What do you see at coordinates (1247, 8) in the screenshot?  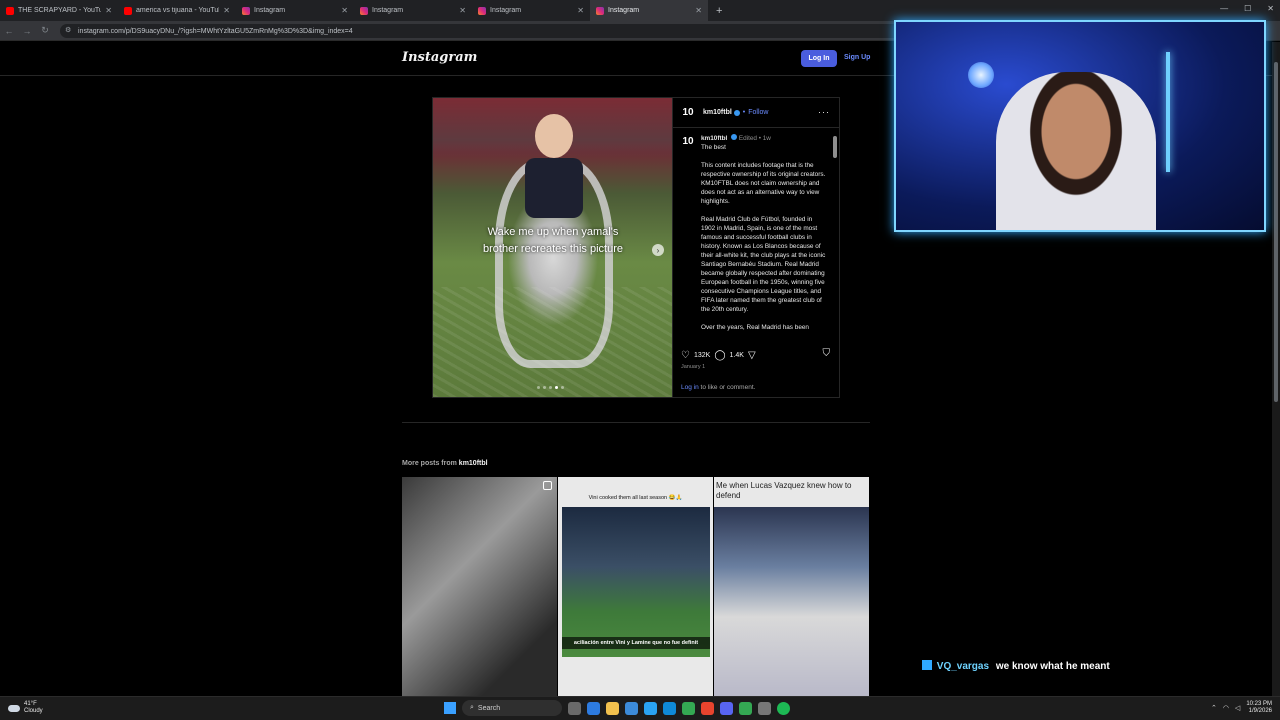 I see `maximize-icon: ☐` at bounding box center [1247, 8].